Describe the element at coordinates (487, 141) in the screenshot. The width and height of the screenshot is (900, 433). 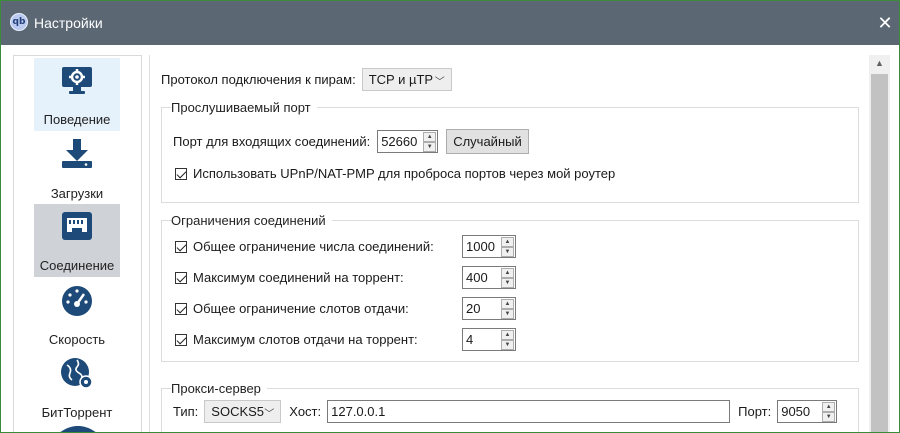
I see `random-port-button: Случайный` at that location.